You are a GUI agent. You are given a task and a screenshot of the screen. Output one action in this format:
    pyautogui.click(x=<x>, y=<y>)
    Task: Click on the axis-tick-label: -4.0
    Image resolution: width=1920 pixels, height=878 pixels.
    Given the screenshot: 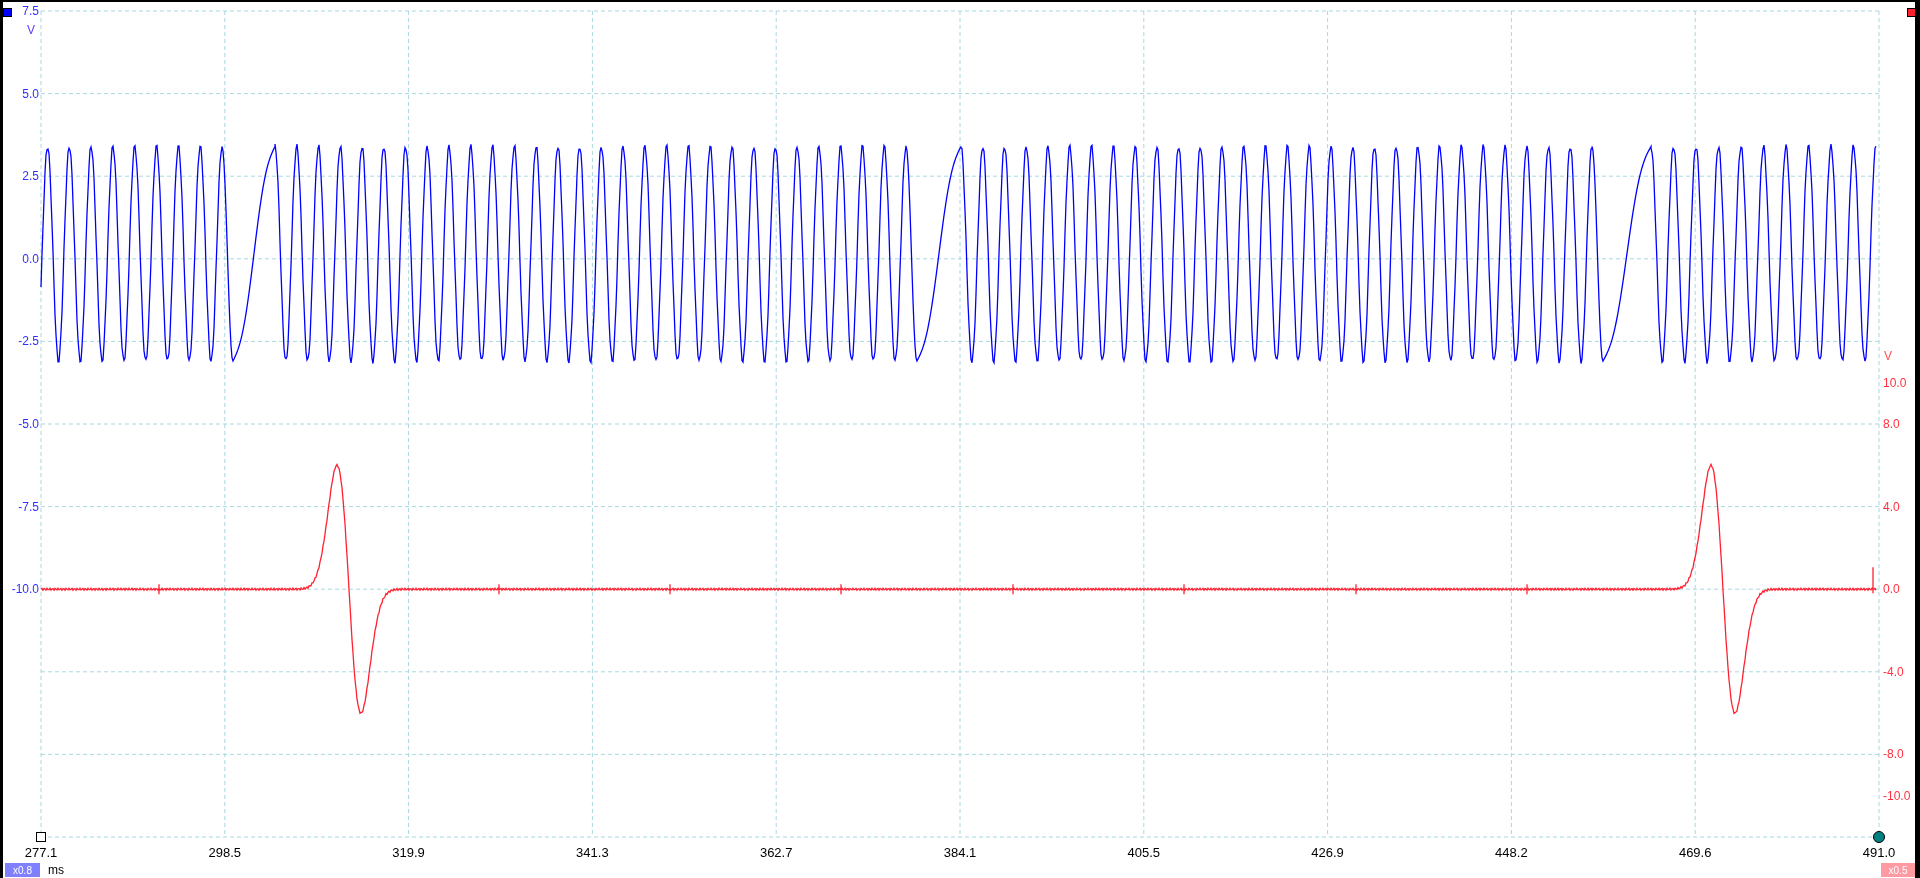 What is the action you would take?
    pyautogui.click(x=1893, y=671)
    